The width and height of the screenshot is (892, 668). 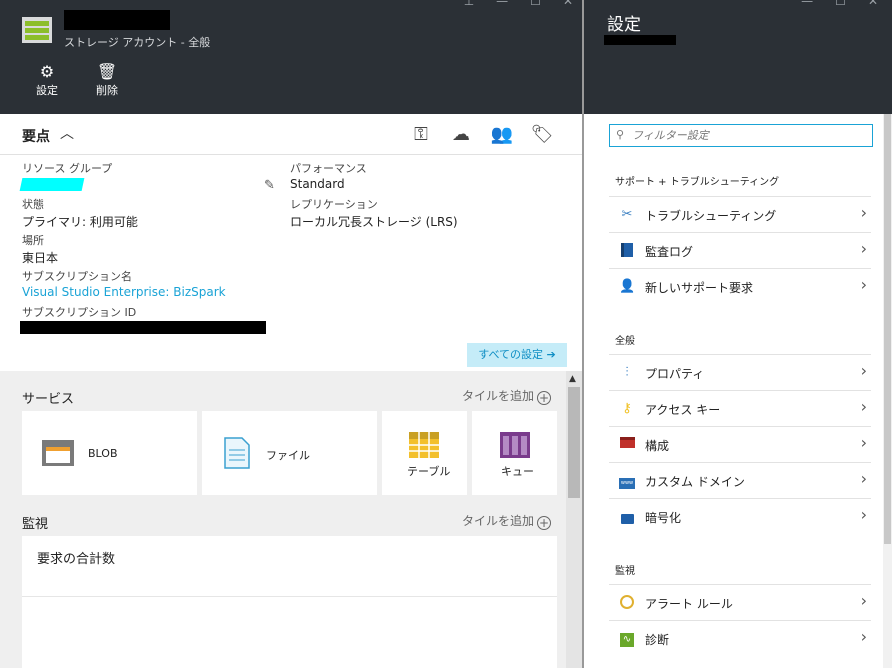 What do you see at coordinates (517, 355) in the screenshot?
I see `all-settings-button: すべての設定 ➔` at bounding box center [517, 355].